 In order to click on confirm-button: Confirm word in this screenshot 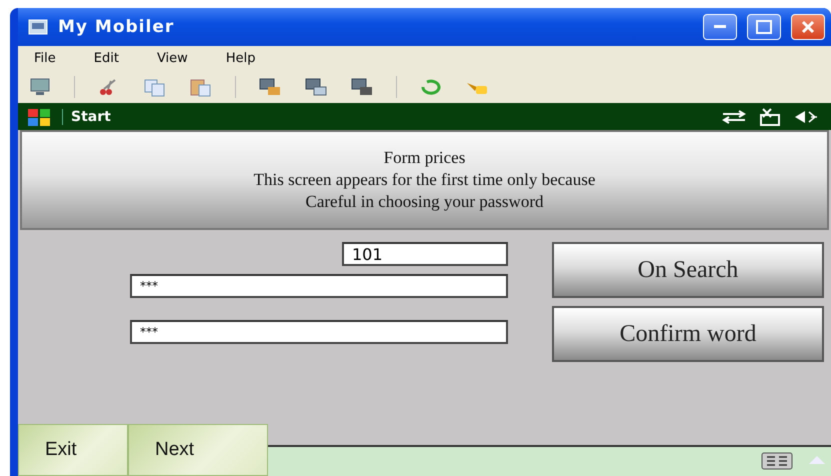, I will do `click(688, 334)`.